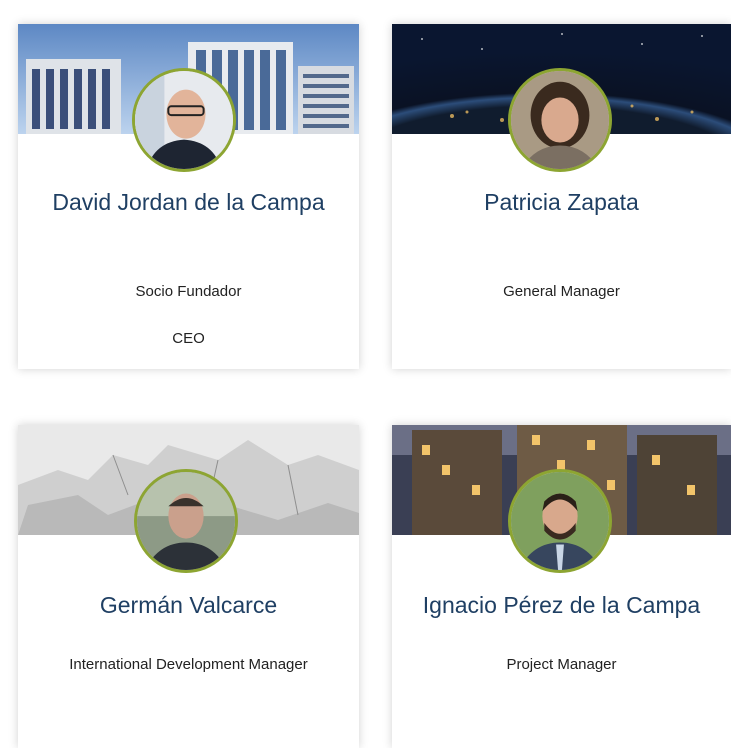  Describe the element at coordinates (561, 202) in the screenshot. I see `member-name: Patricia Zapata` at that location.